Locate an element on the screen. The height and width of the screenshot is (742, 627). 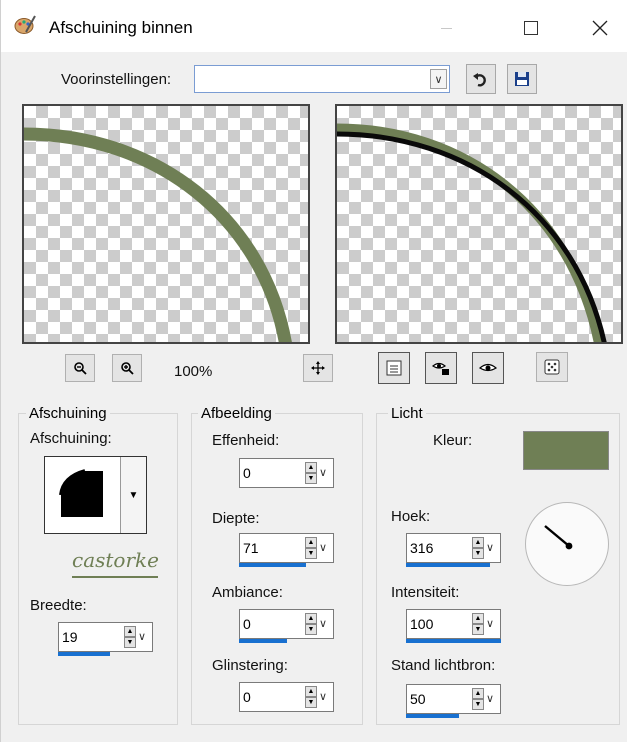
original-arc is located at coordinates (158, 234).